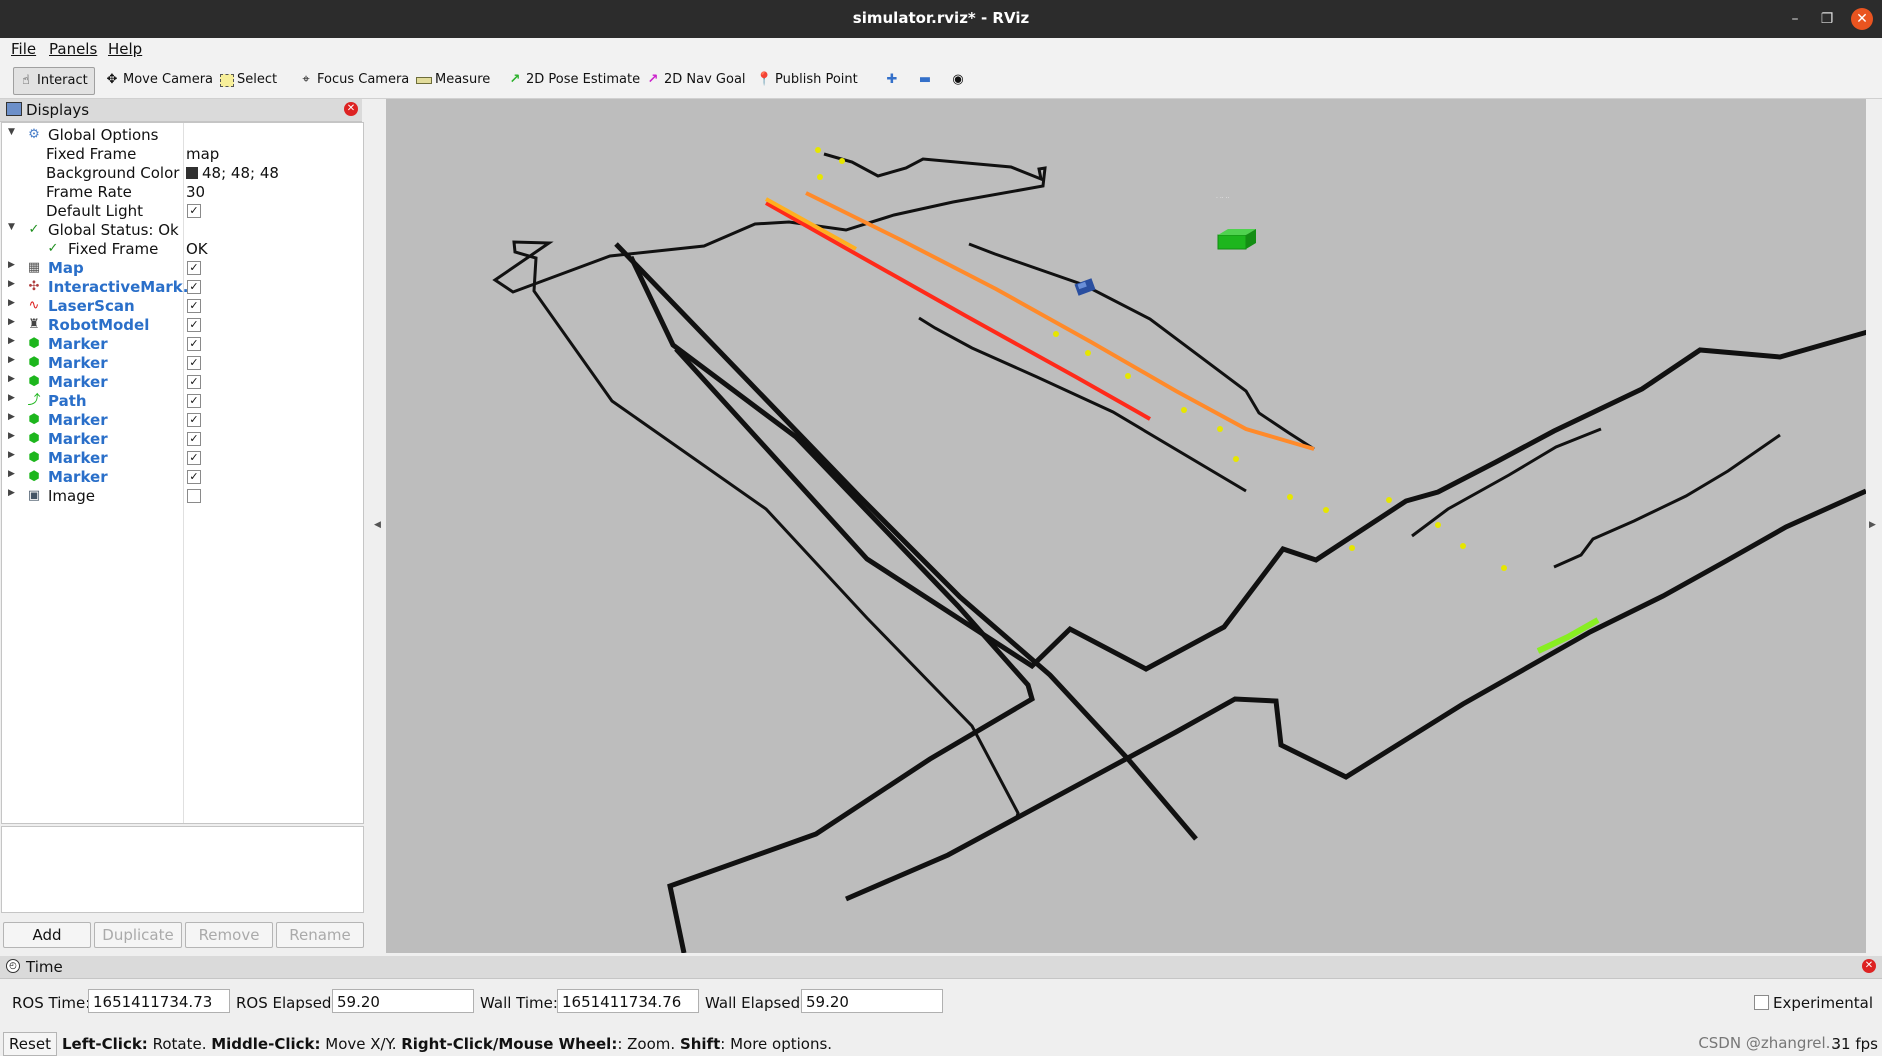 The height and width of the screenshot is (1056, 1882). Describe the element at coordinates (91, 154) in the screenshot. I see `tree-label: Fixed Frame` at that location.